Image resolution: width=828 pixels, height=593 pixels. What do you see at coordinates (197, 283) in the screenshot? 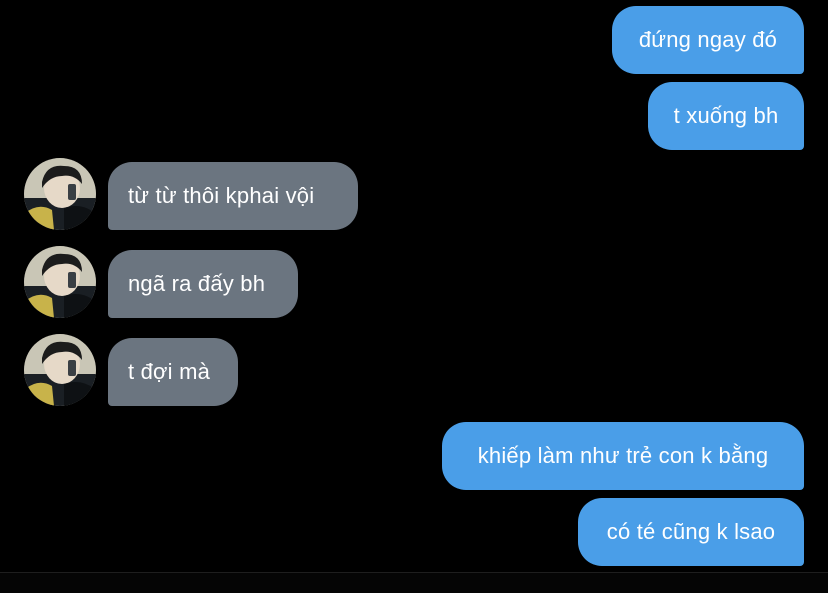
I see `message-text: ngã ra đấy bh` at bounding box center [197, 283].